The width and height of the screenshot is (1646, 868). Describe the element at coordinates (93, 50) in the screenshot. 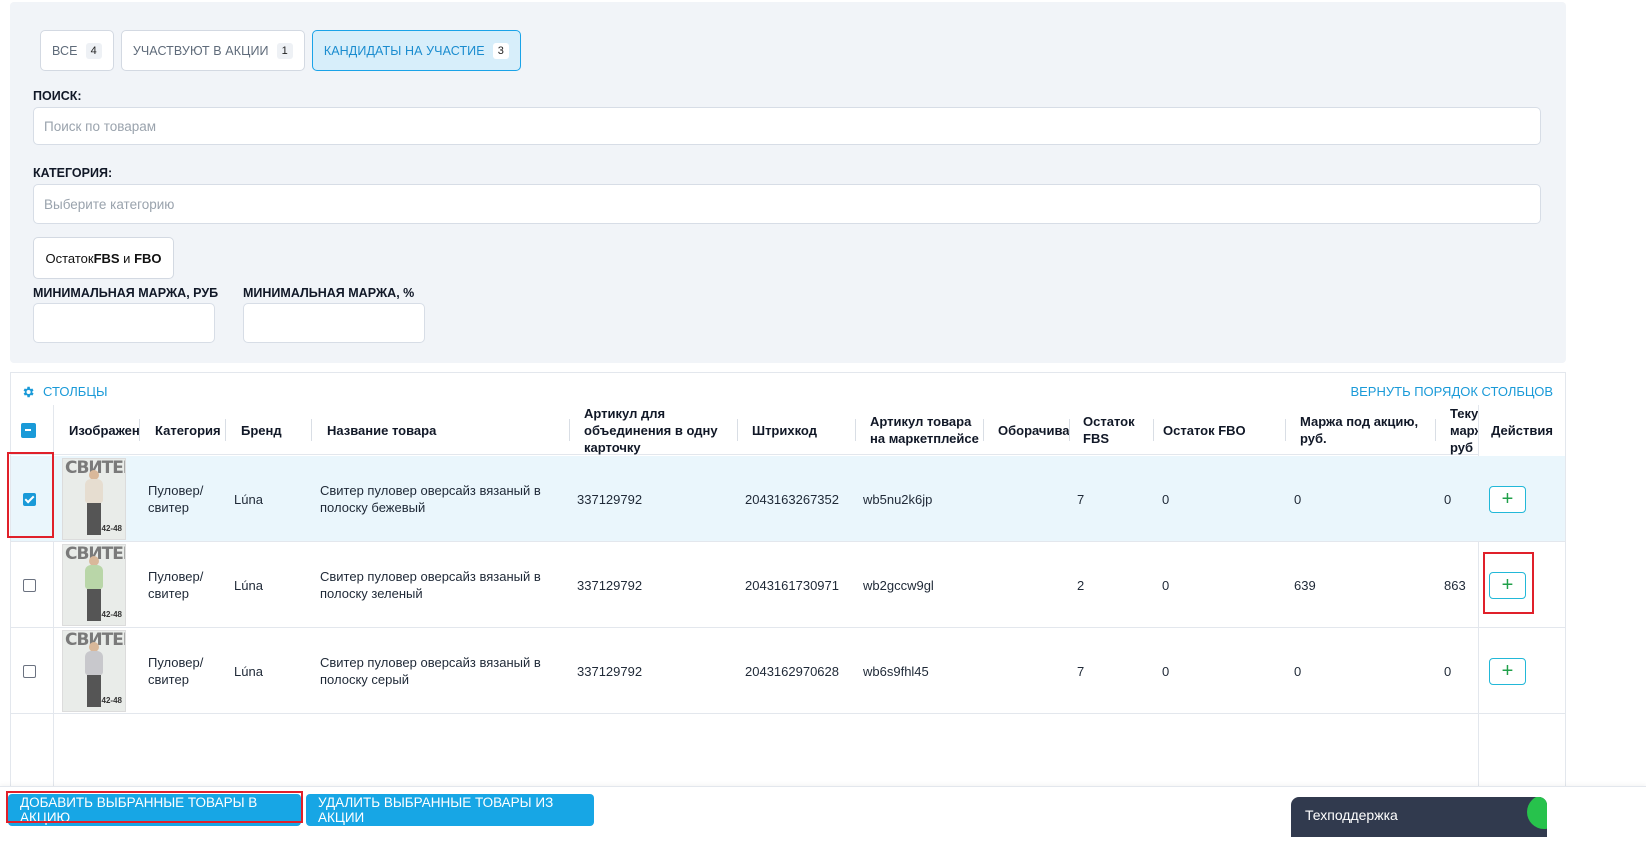

I see `tab-count-badge: 4` at that location.